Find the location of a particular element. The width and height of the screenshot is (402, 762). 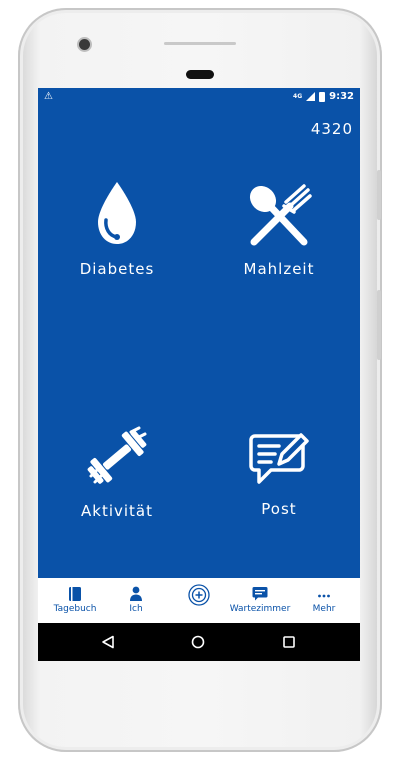

add-circle-icon is located at coordinates (199, 595).